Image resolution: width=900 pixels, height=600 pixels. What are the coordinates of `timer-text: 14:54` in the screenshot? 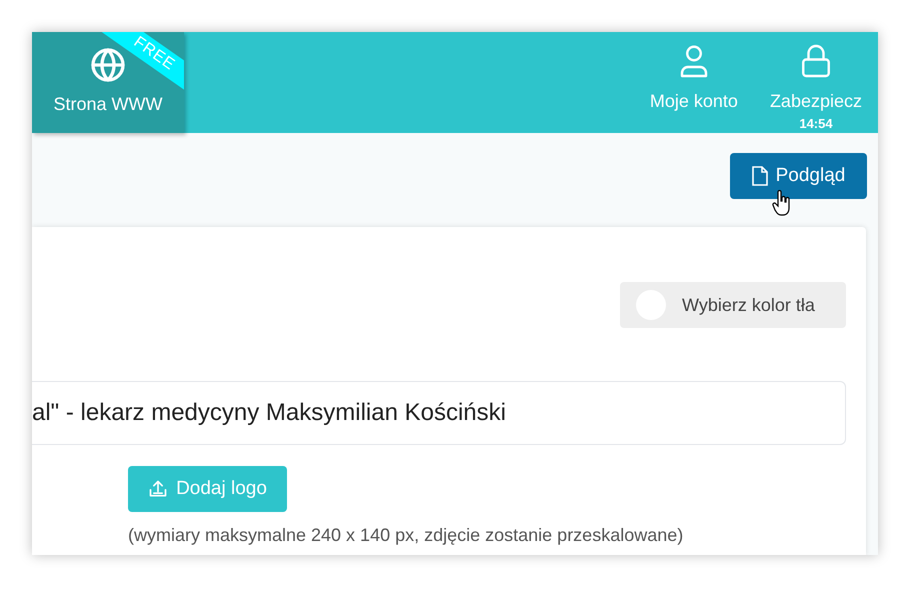 It's located at (816, 123).